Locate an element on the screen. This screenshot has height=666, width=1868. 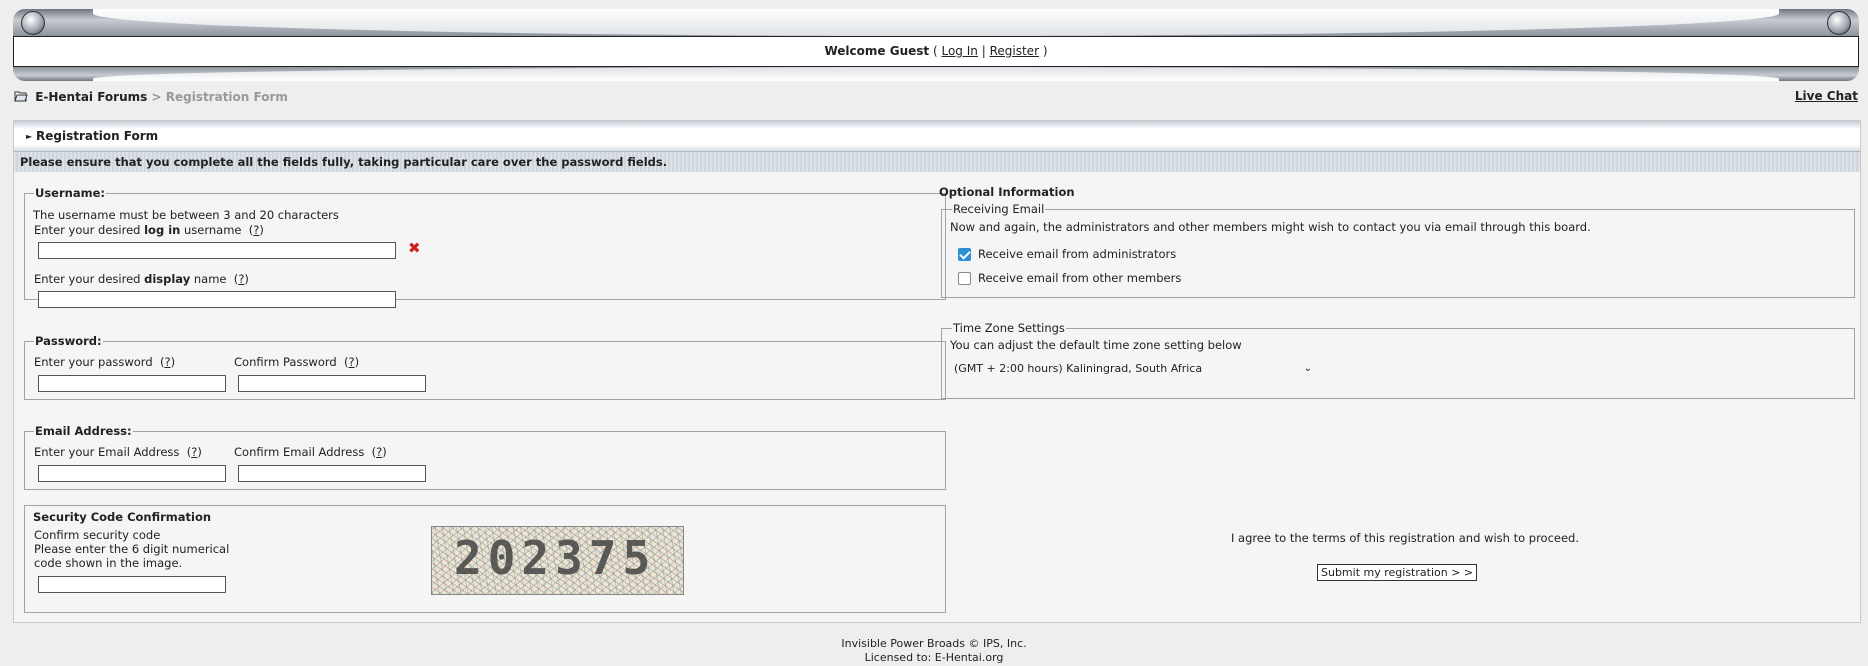
board-header: Welcome Guest ( Log In | Register ) is located at coordinates (936, 45).